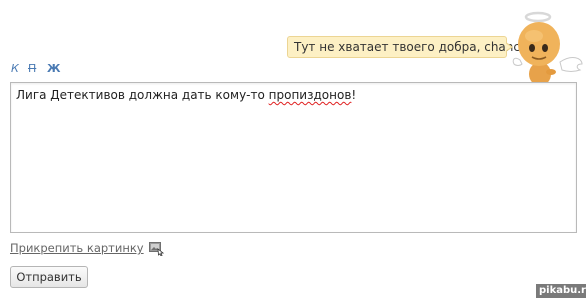 The width and height of the screenshot is (586, 301). Describe the element at coordinates (53, 69) in the screenshot. I see `bold-button: Ж` at that location.